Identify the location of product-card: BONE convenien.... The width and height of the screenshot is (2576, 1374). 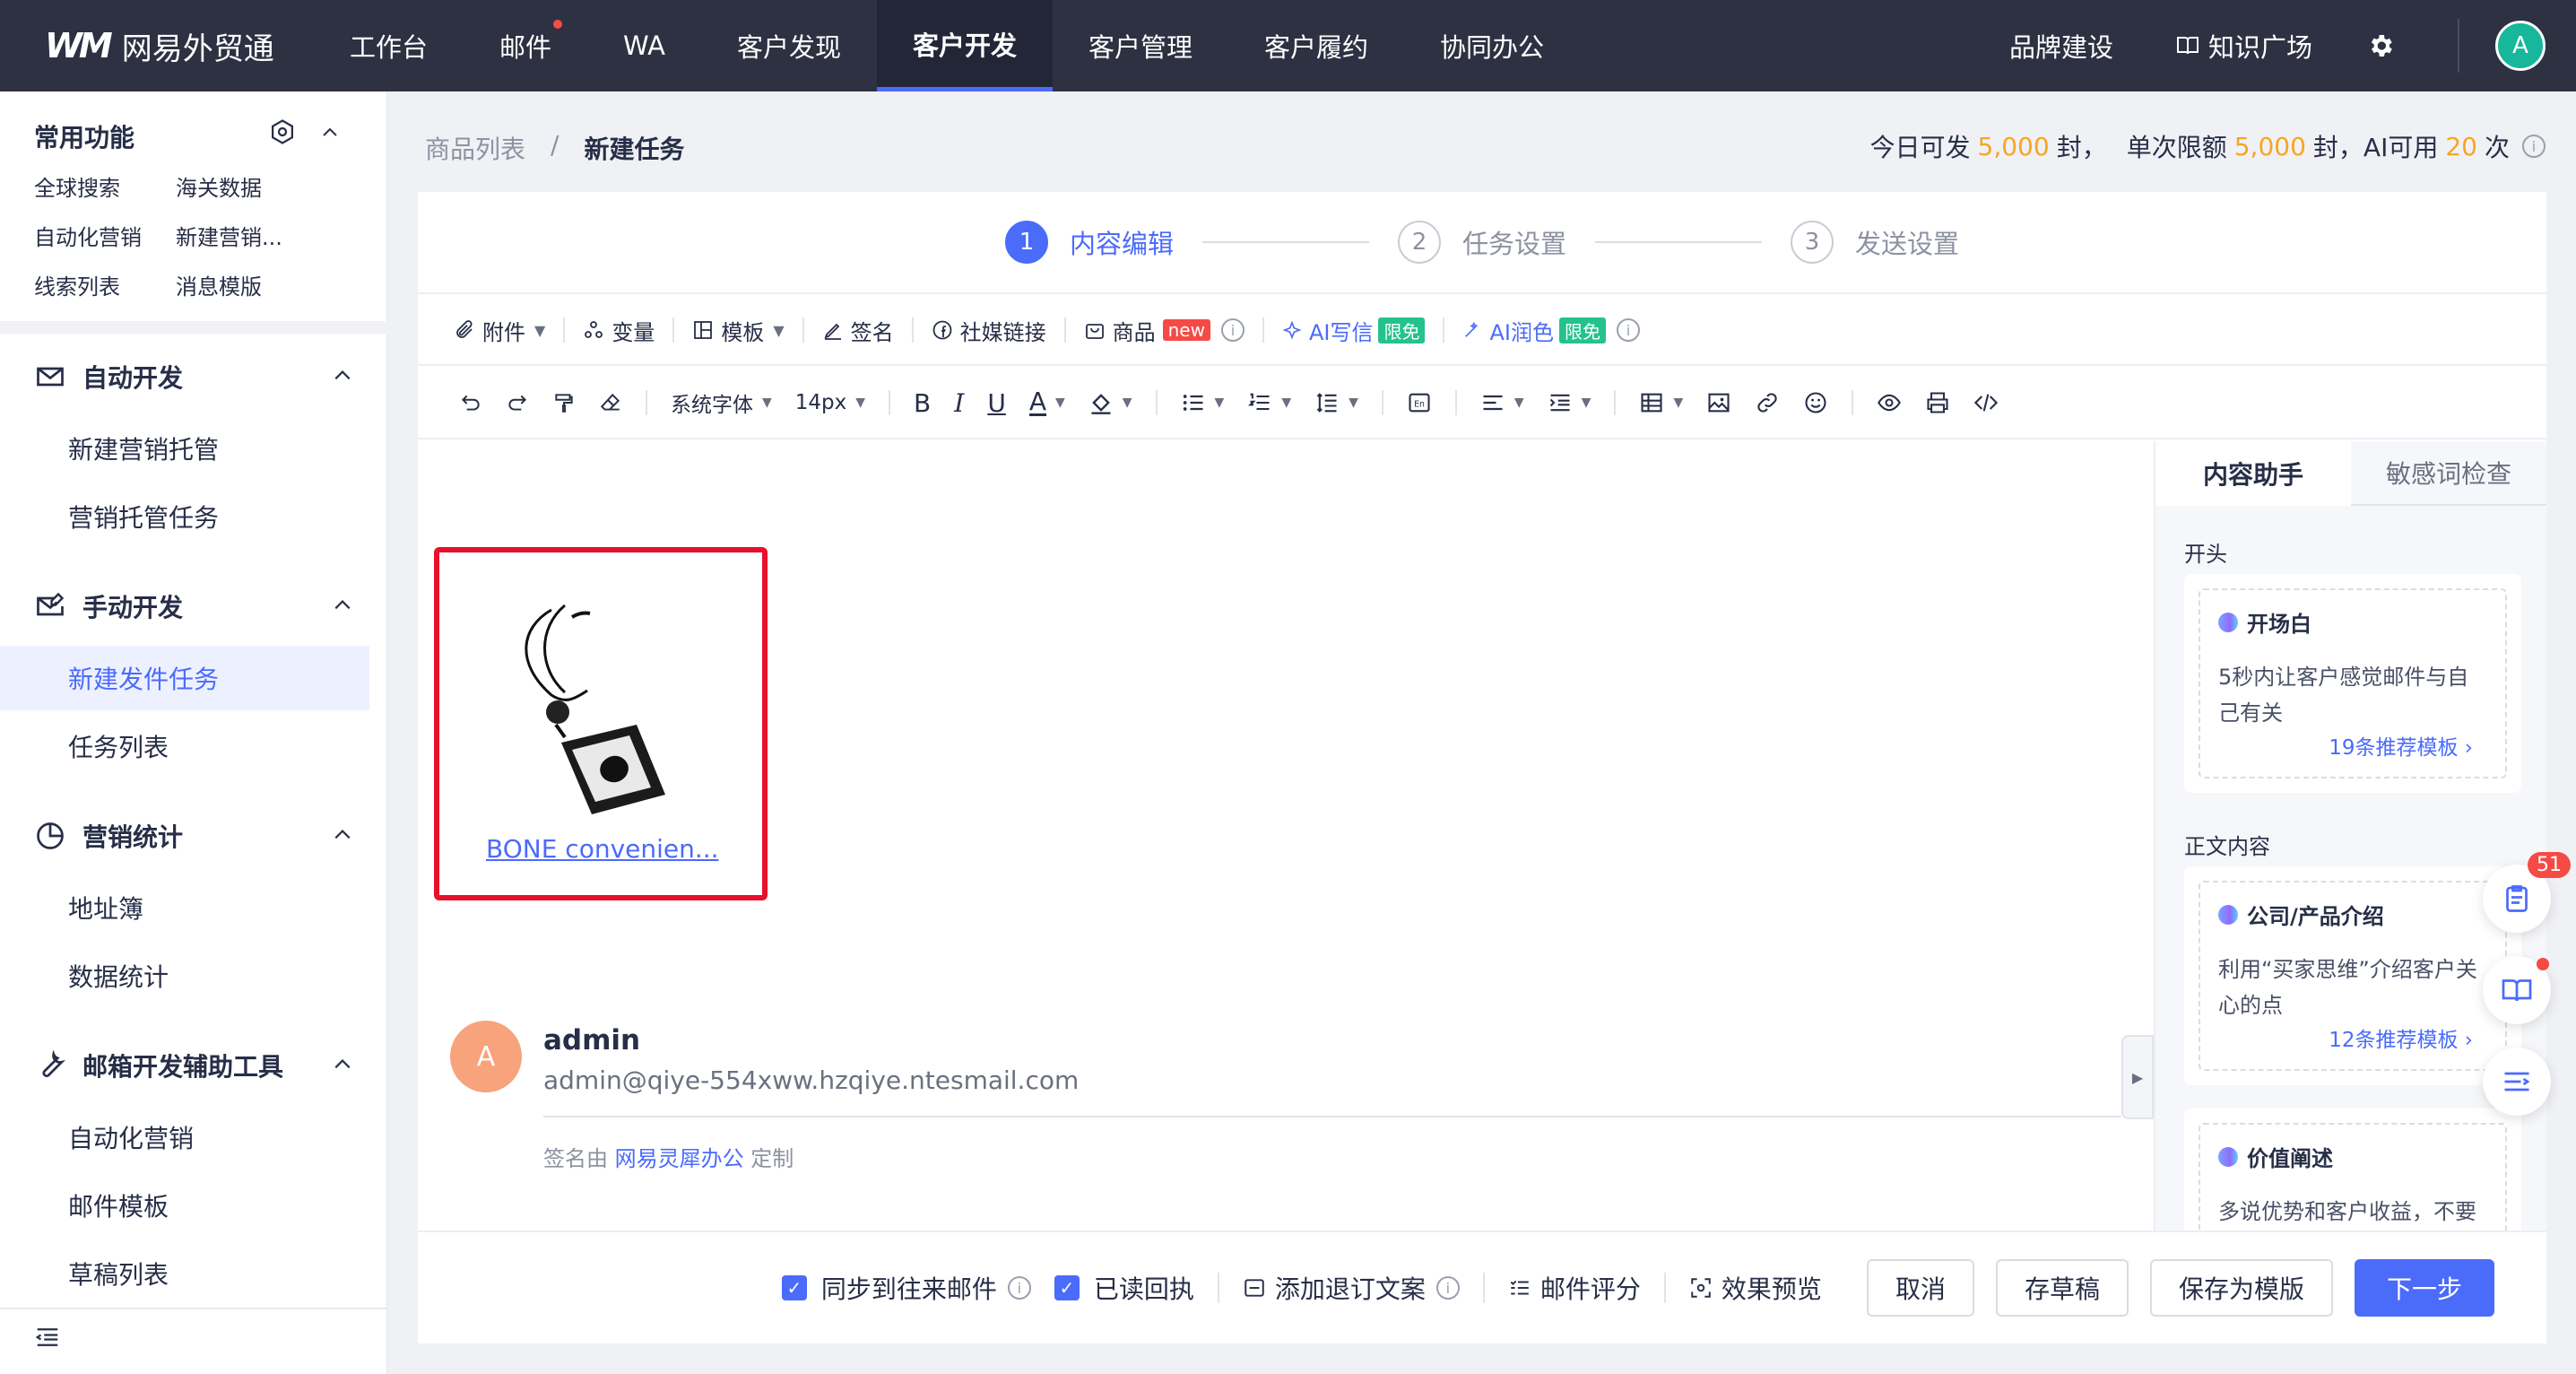
(601, 723).